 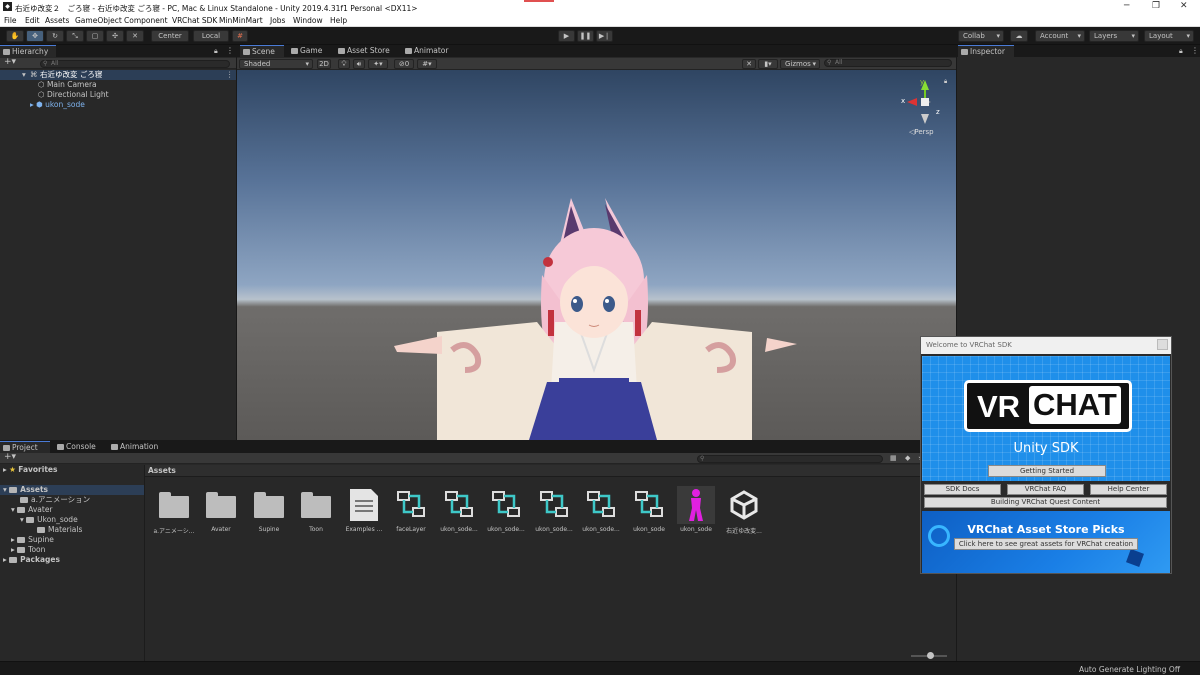 What do you see at coordinates (1047, 471) in the screenshot?
I see `getting-started-button: Getting Started` at bounding box center [1047, 471].